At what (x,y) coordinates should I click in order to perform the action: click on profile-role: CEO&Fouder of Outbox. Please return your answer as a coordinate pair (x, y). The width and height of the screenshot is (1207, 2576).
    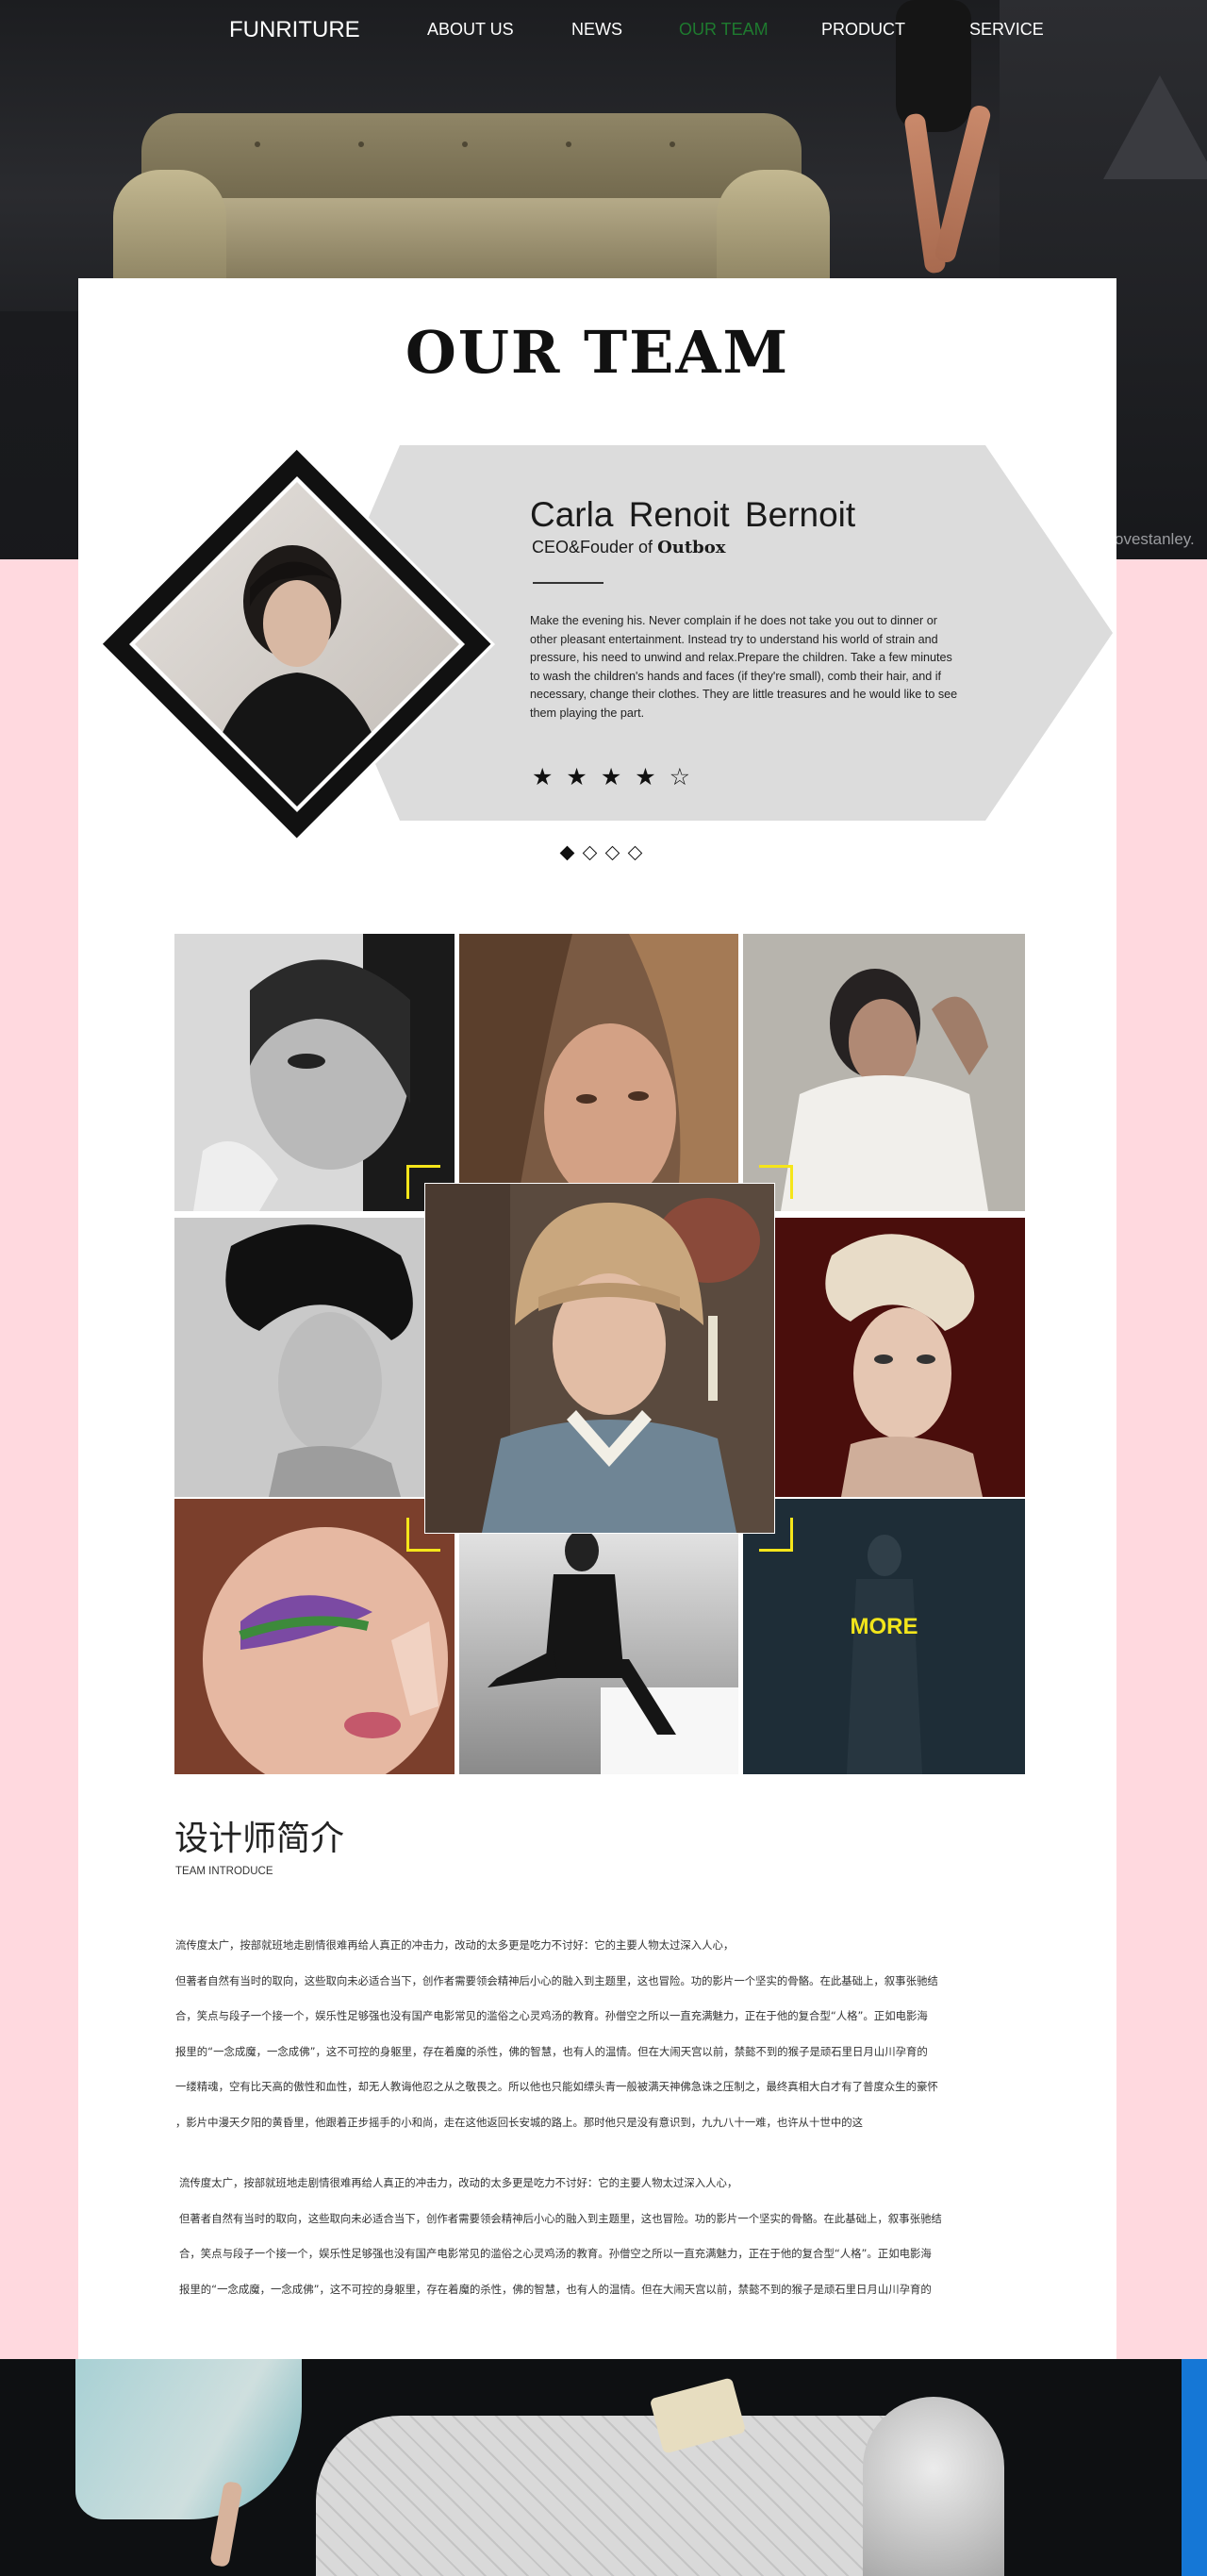
    Looking at the image, I should click on (628, 547).